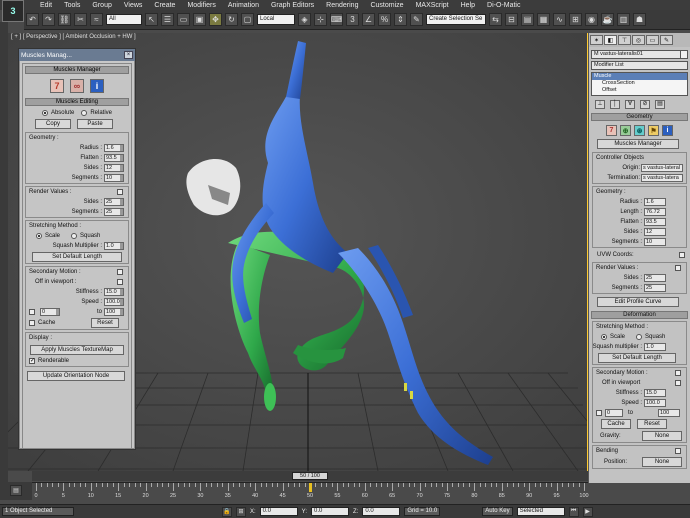 Image resolution: width=690 pixels, height=518 pixels. I want to click on cmd-cache-range-checkbox, so click(599, 413).